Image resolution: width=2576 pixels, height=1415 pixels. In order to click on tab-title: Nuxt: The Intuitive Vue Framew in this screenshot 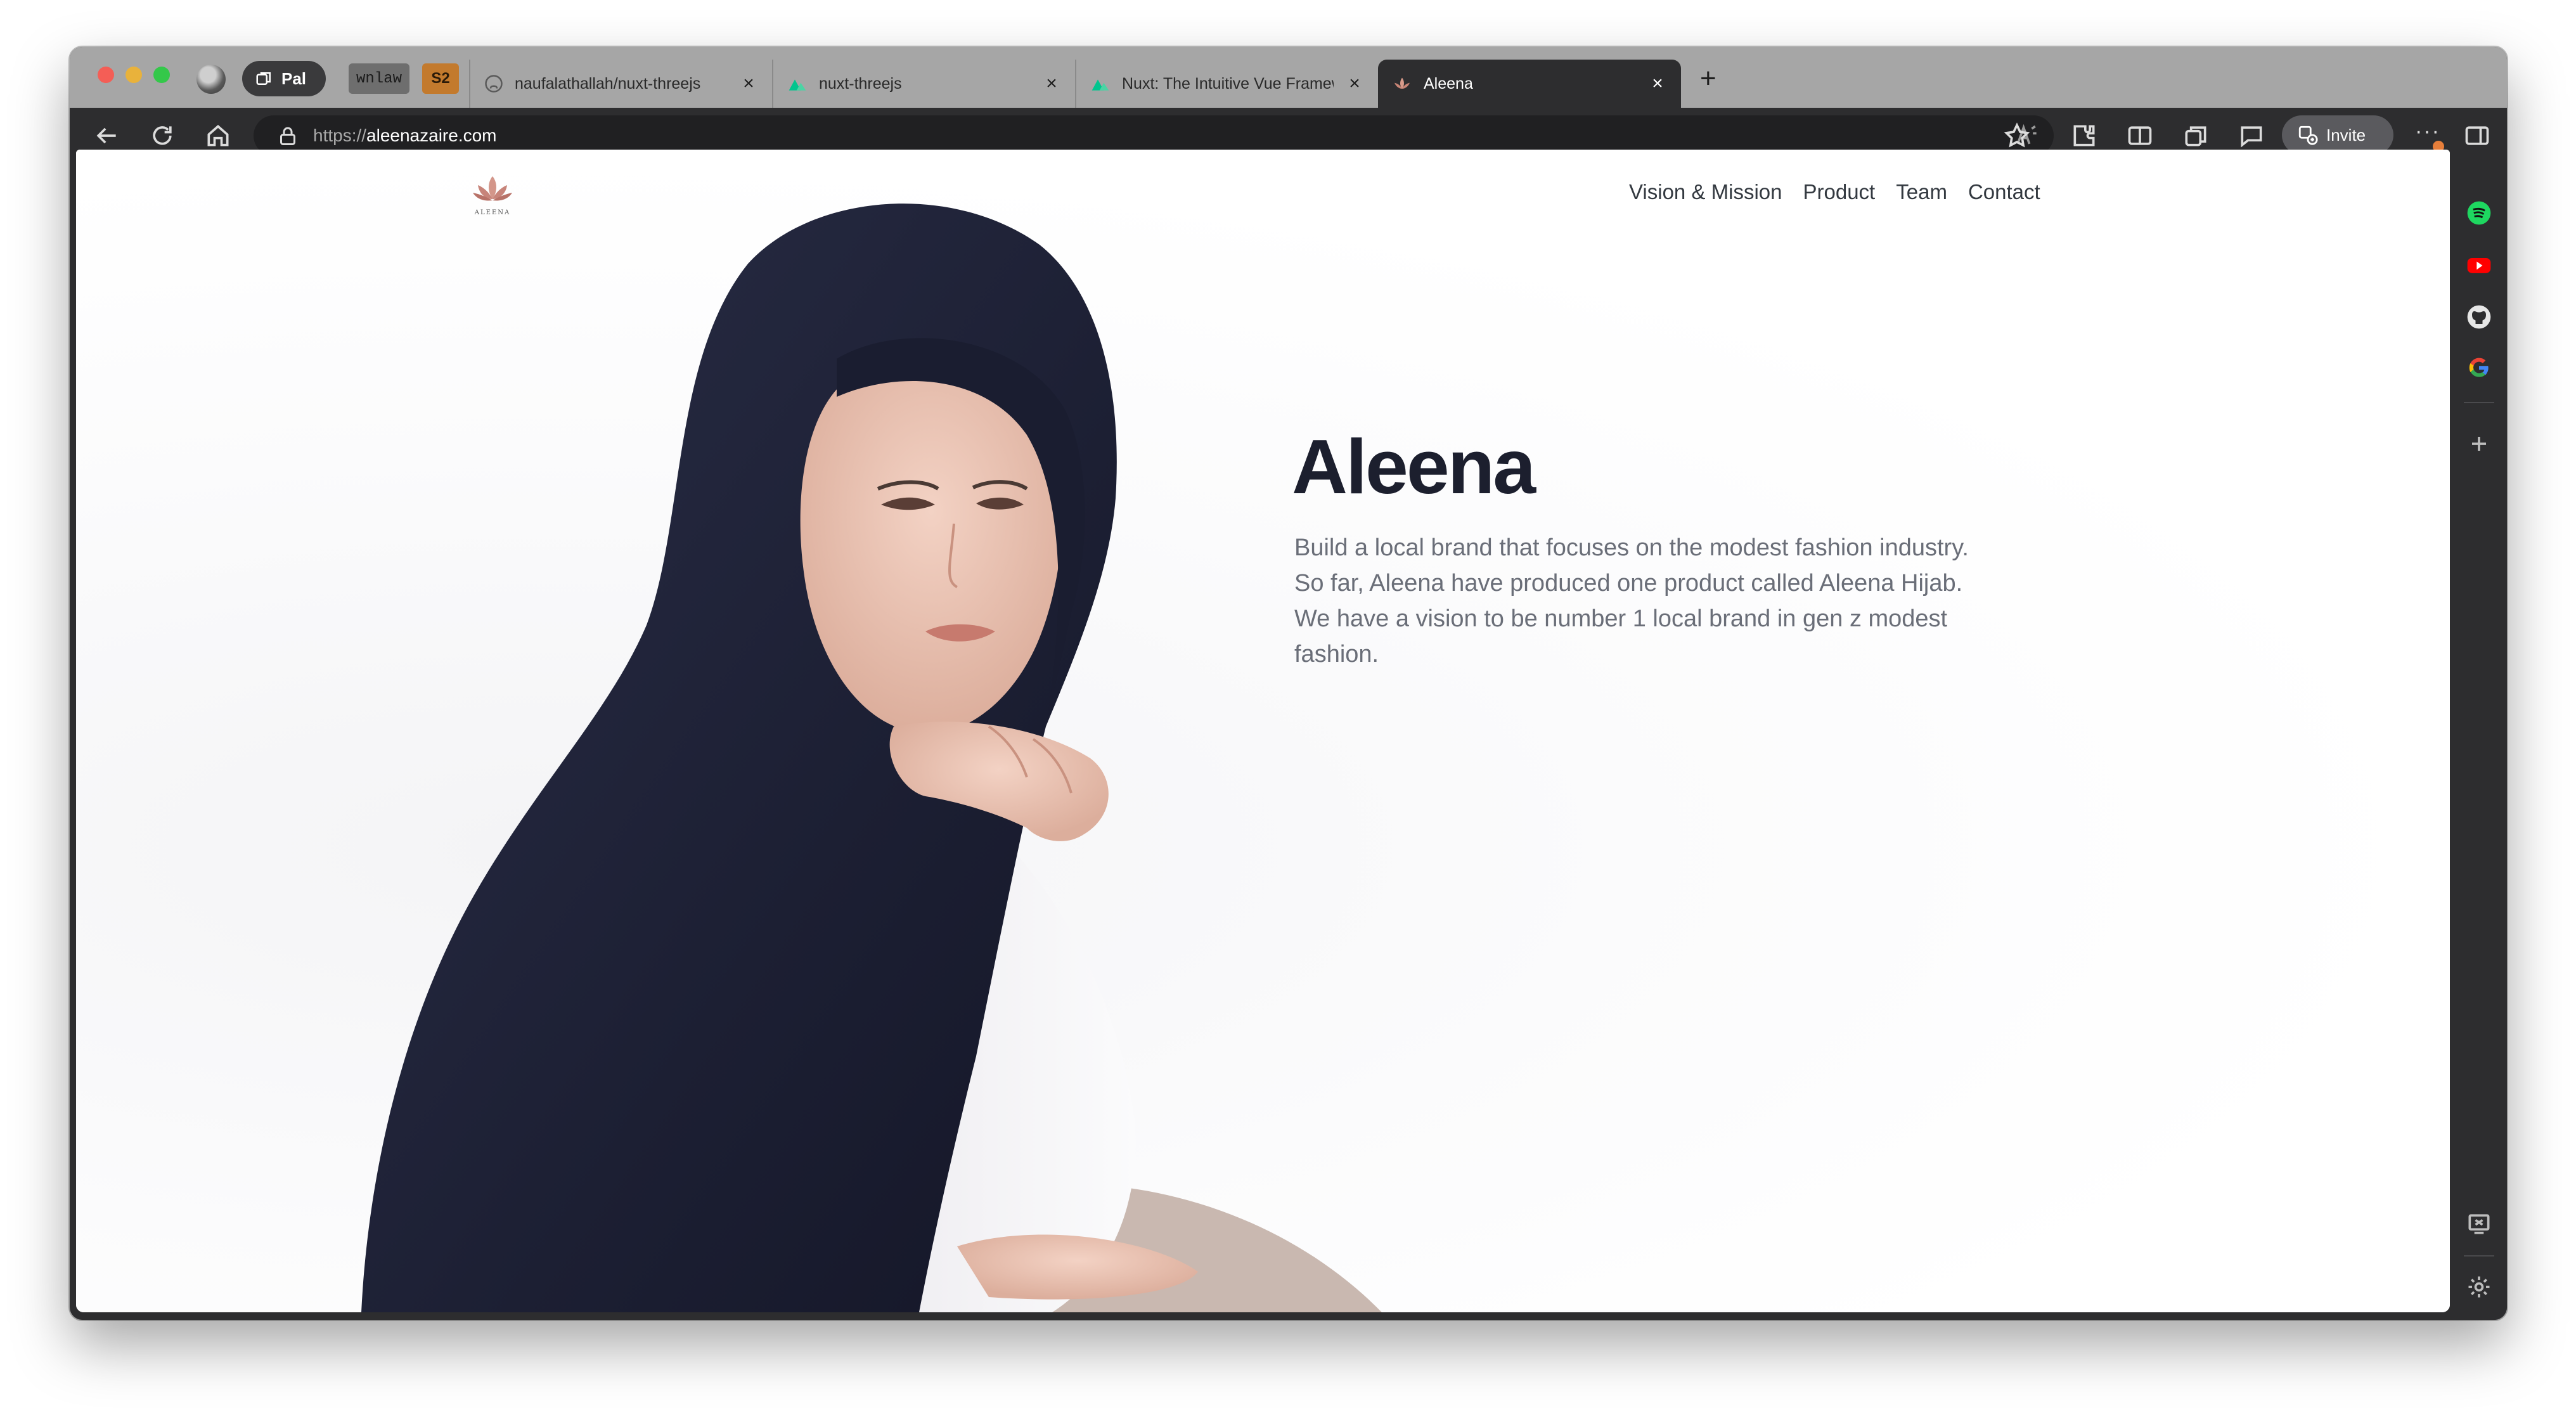, I will do `click(1228, 83)`.